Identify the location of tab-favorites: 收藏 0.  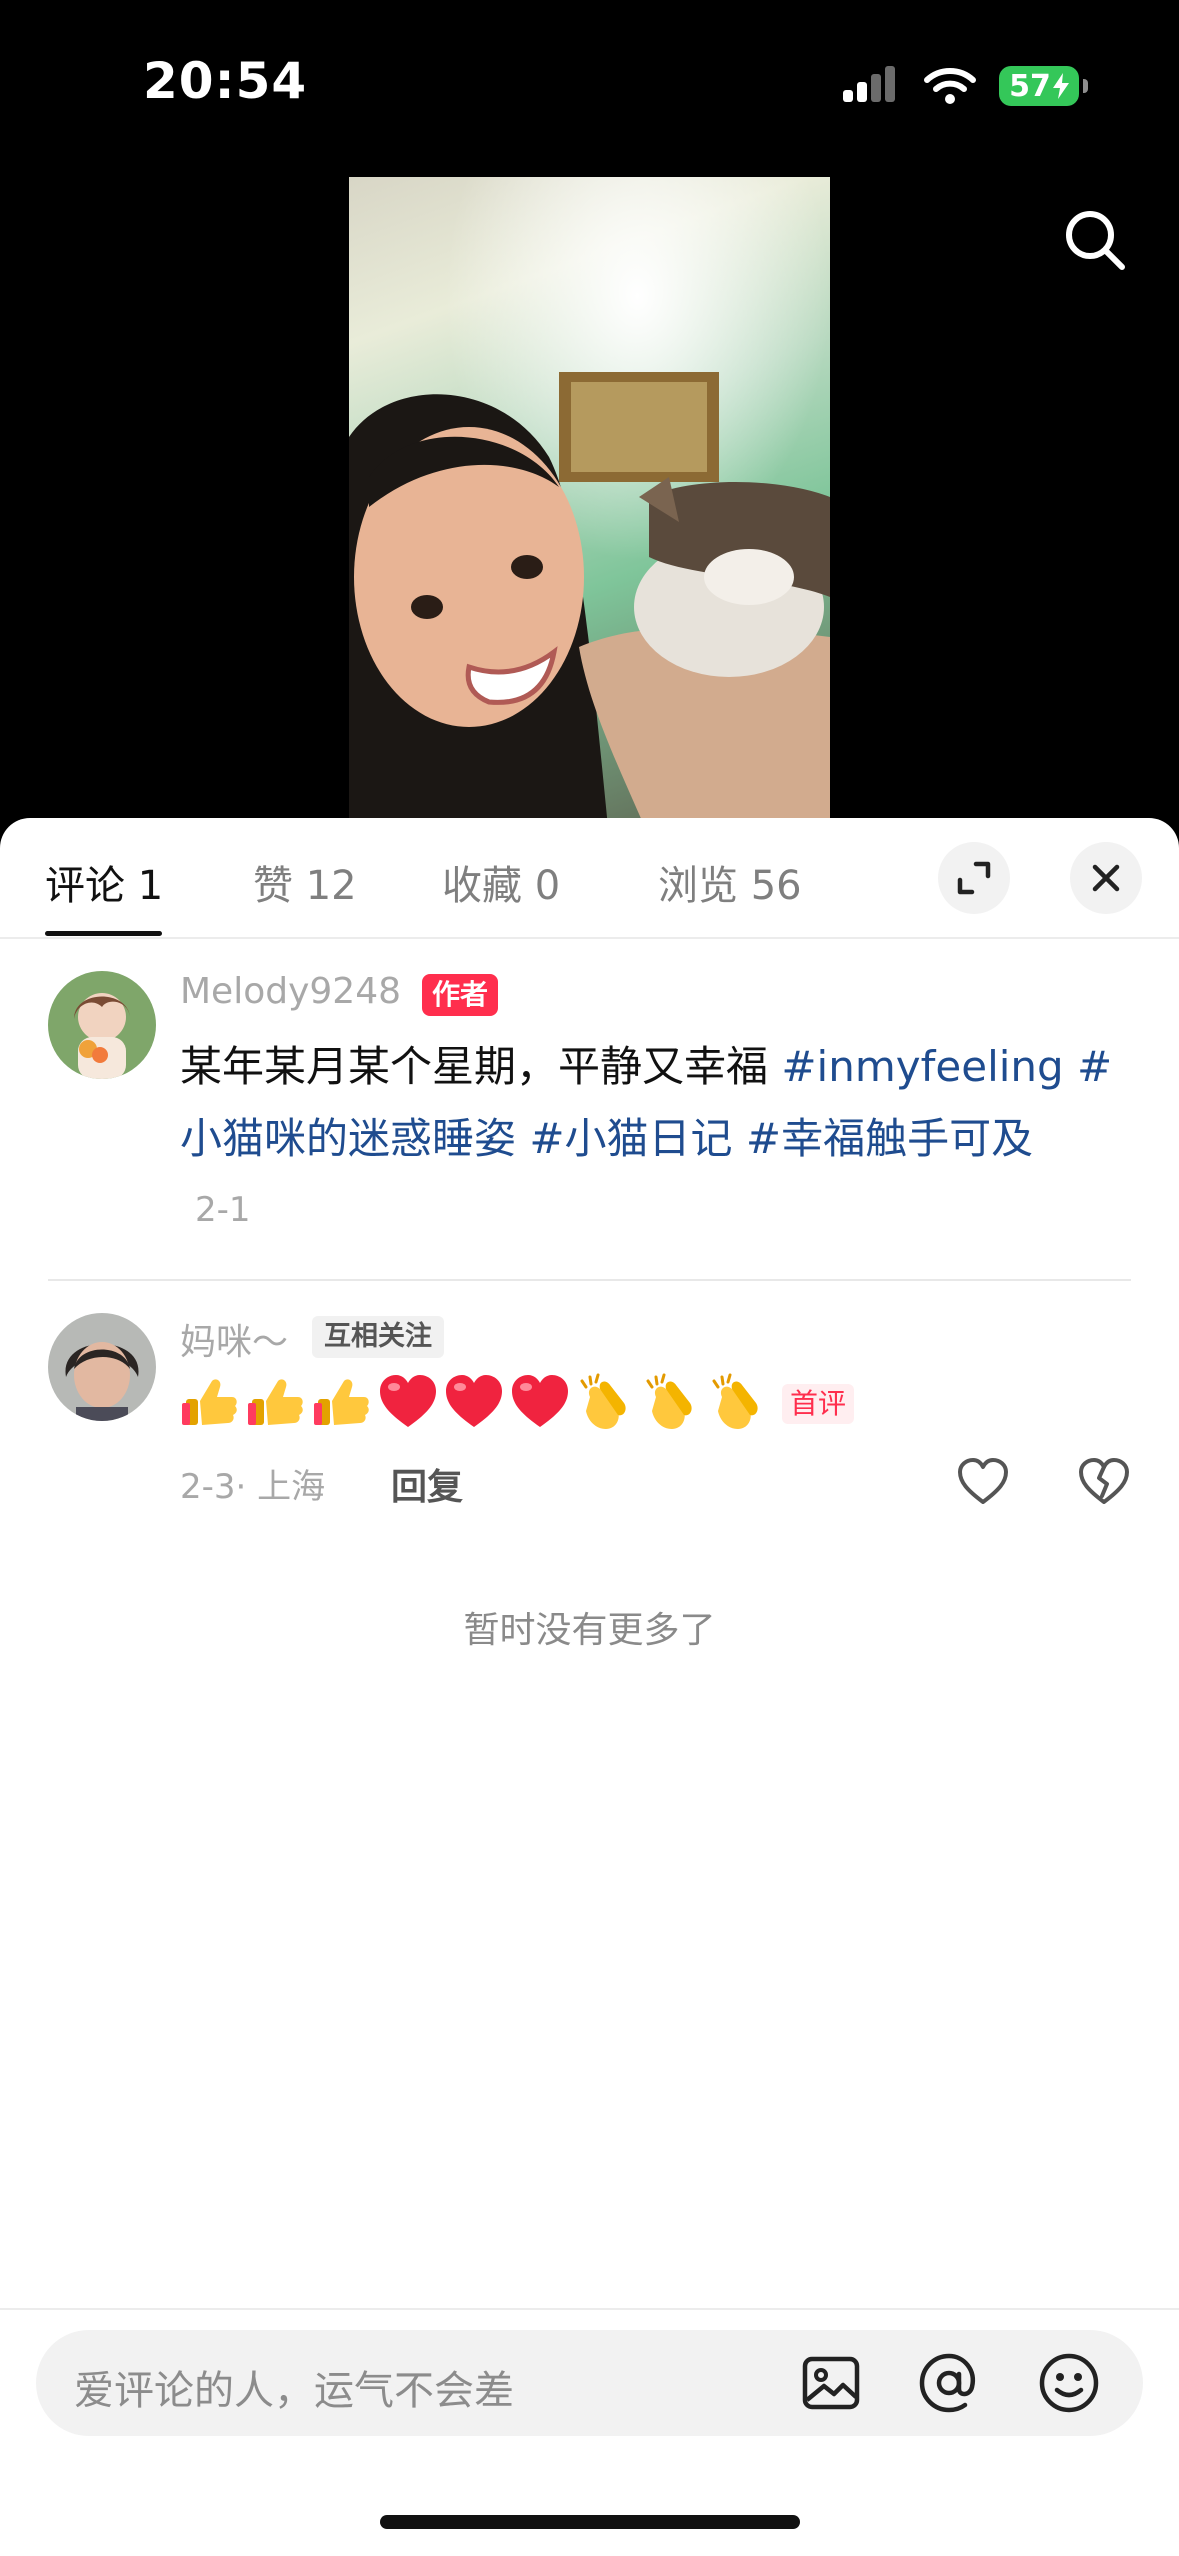
(501, 882).